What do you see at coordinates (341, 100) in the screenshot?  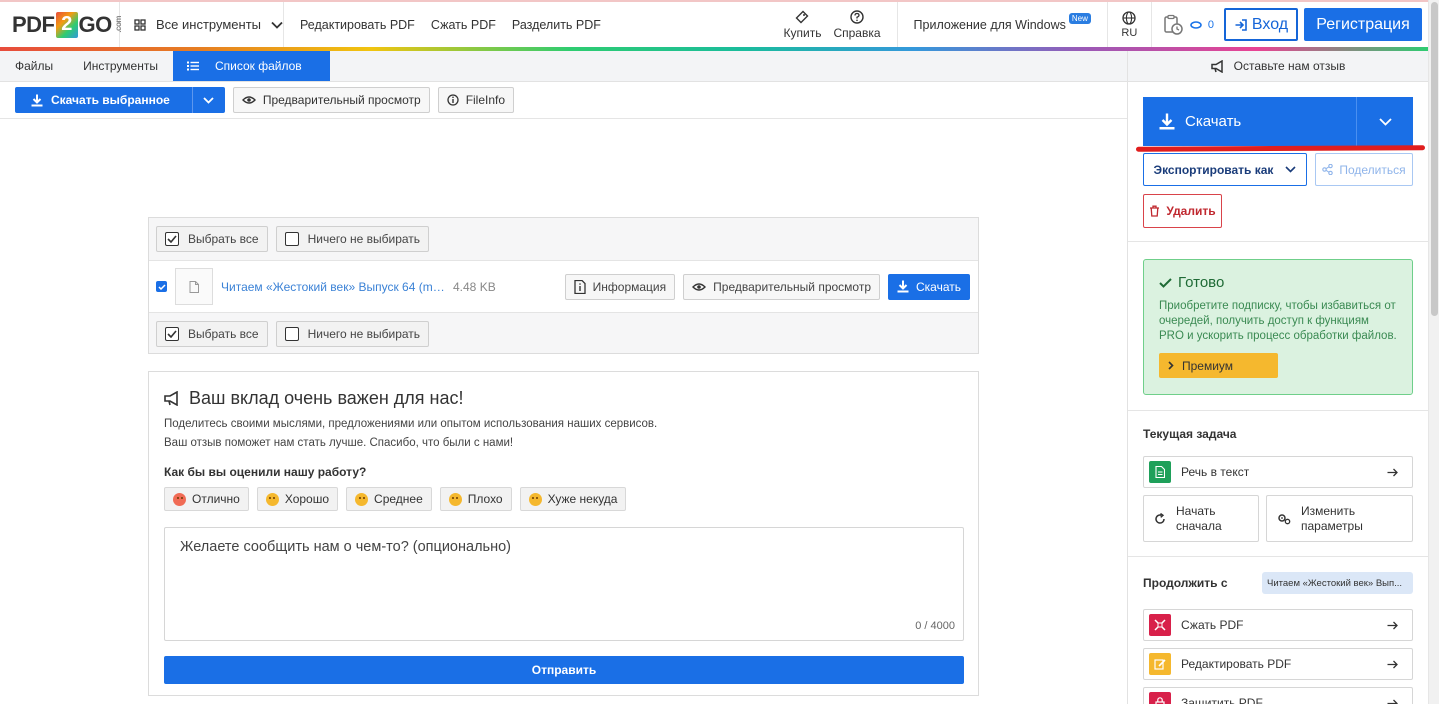 I see `preview-label: Предварительный просмотр` at bounding box center [341, 100].